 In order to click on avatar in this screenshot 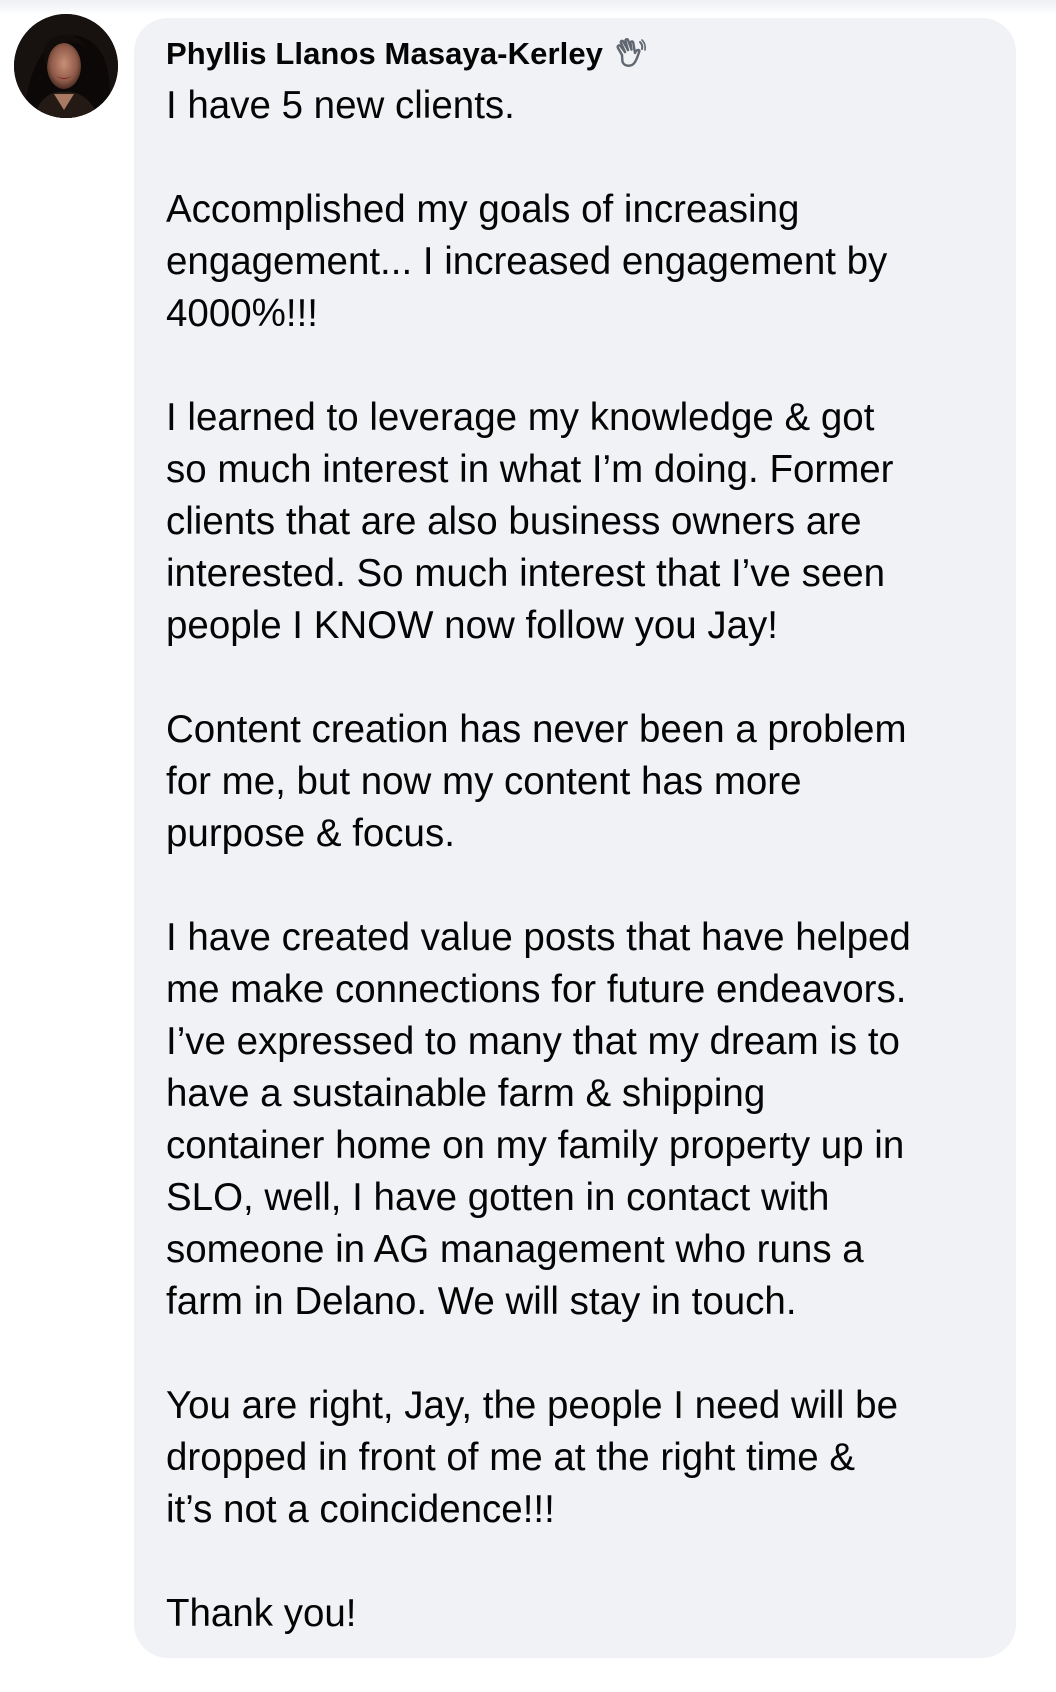, I will do `click(66, 66)`.